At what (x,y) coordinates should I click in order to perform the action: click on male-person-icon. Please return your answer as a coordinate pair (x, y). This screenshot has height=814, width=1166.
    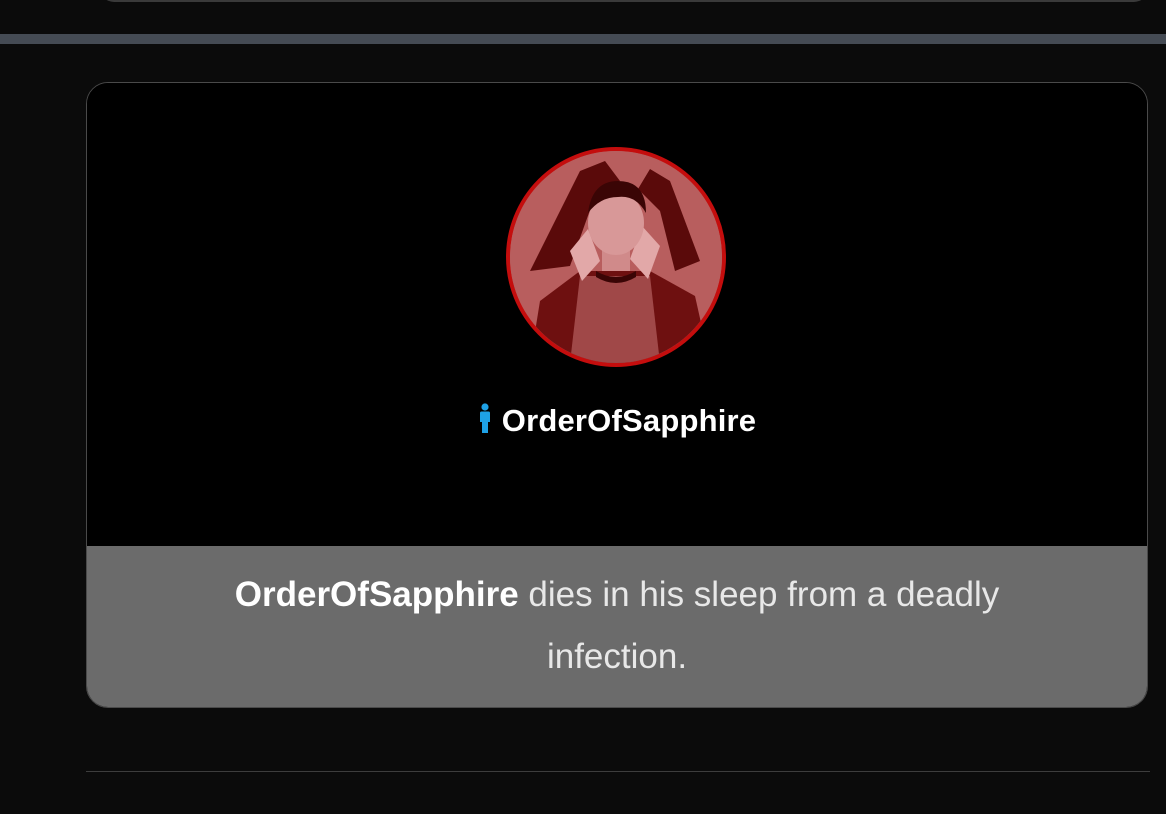
    Looking at the image, I should click on (484, 418).